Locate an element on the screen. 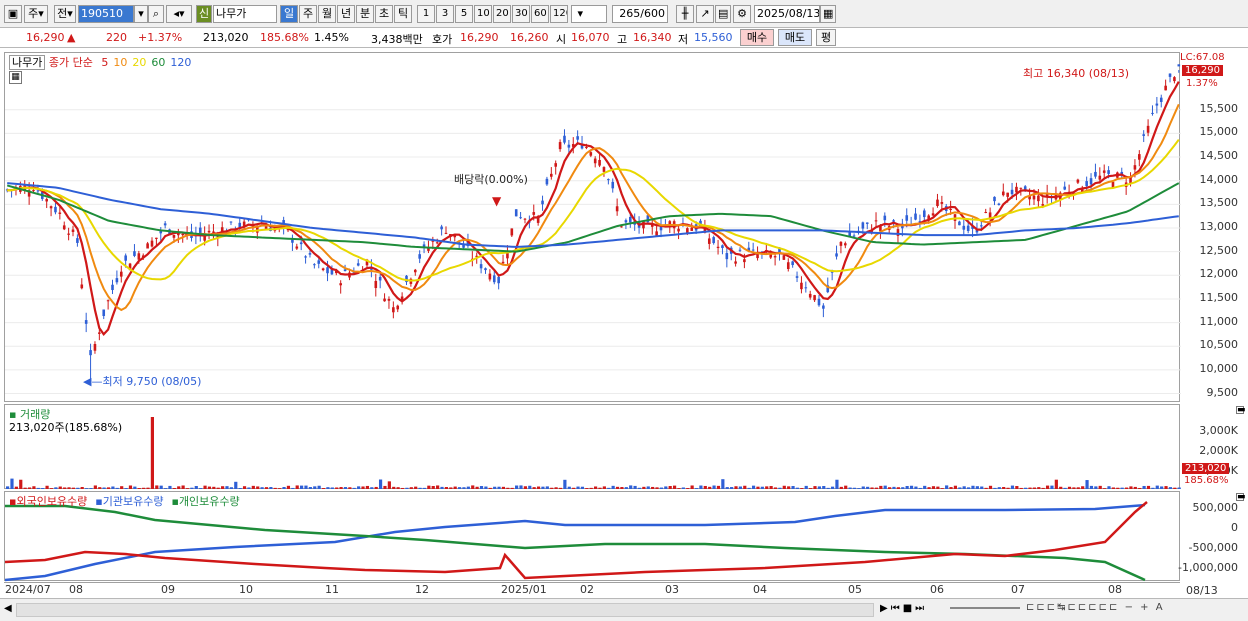 Image resolution: width=1248 pixels, height=621 pixels. volume-tag: 213,020 is located at coordinates (1206, 468).